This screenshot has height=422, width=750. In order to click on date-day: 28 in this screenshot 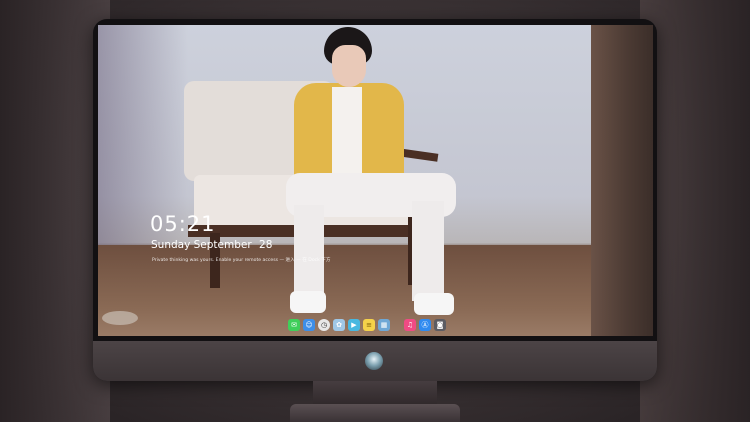, I will do `click(266, 245)`.